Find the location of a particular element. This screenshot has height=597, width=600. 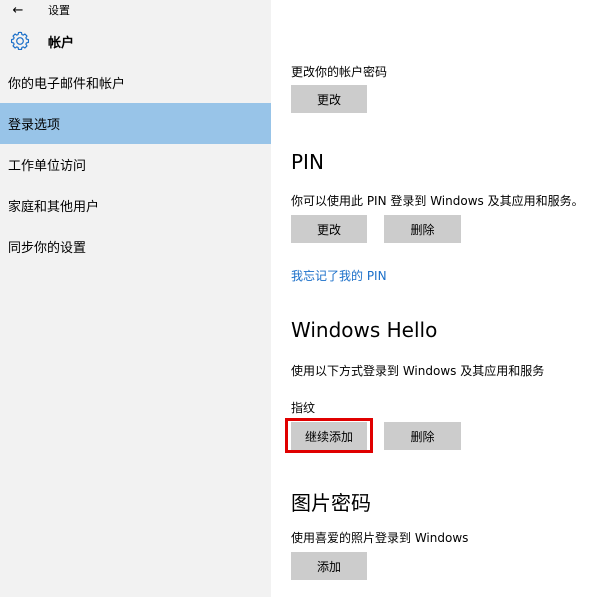

sidebar-item-label: 家庭和其他用户 is located at coordinates (54, 207).